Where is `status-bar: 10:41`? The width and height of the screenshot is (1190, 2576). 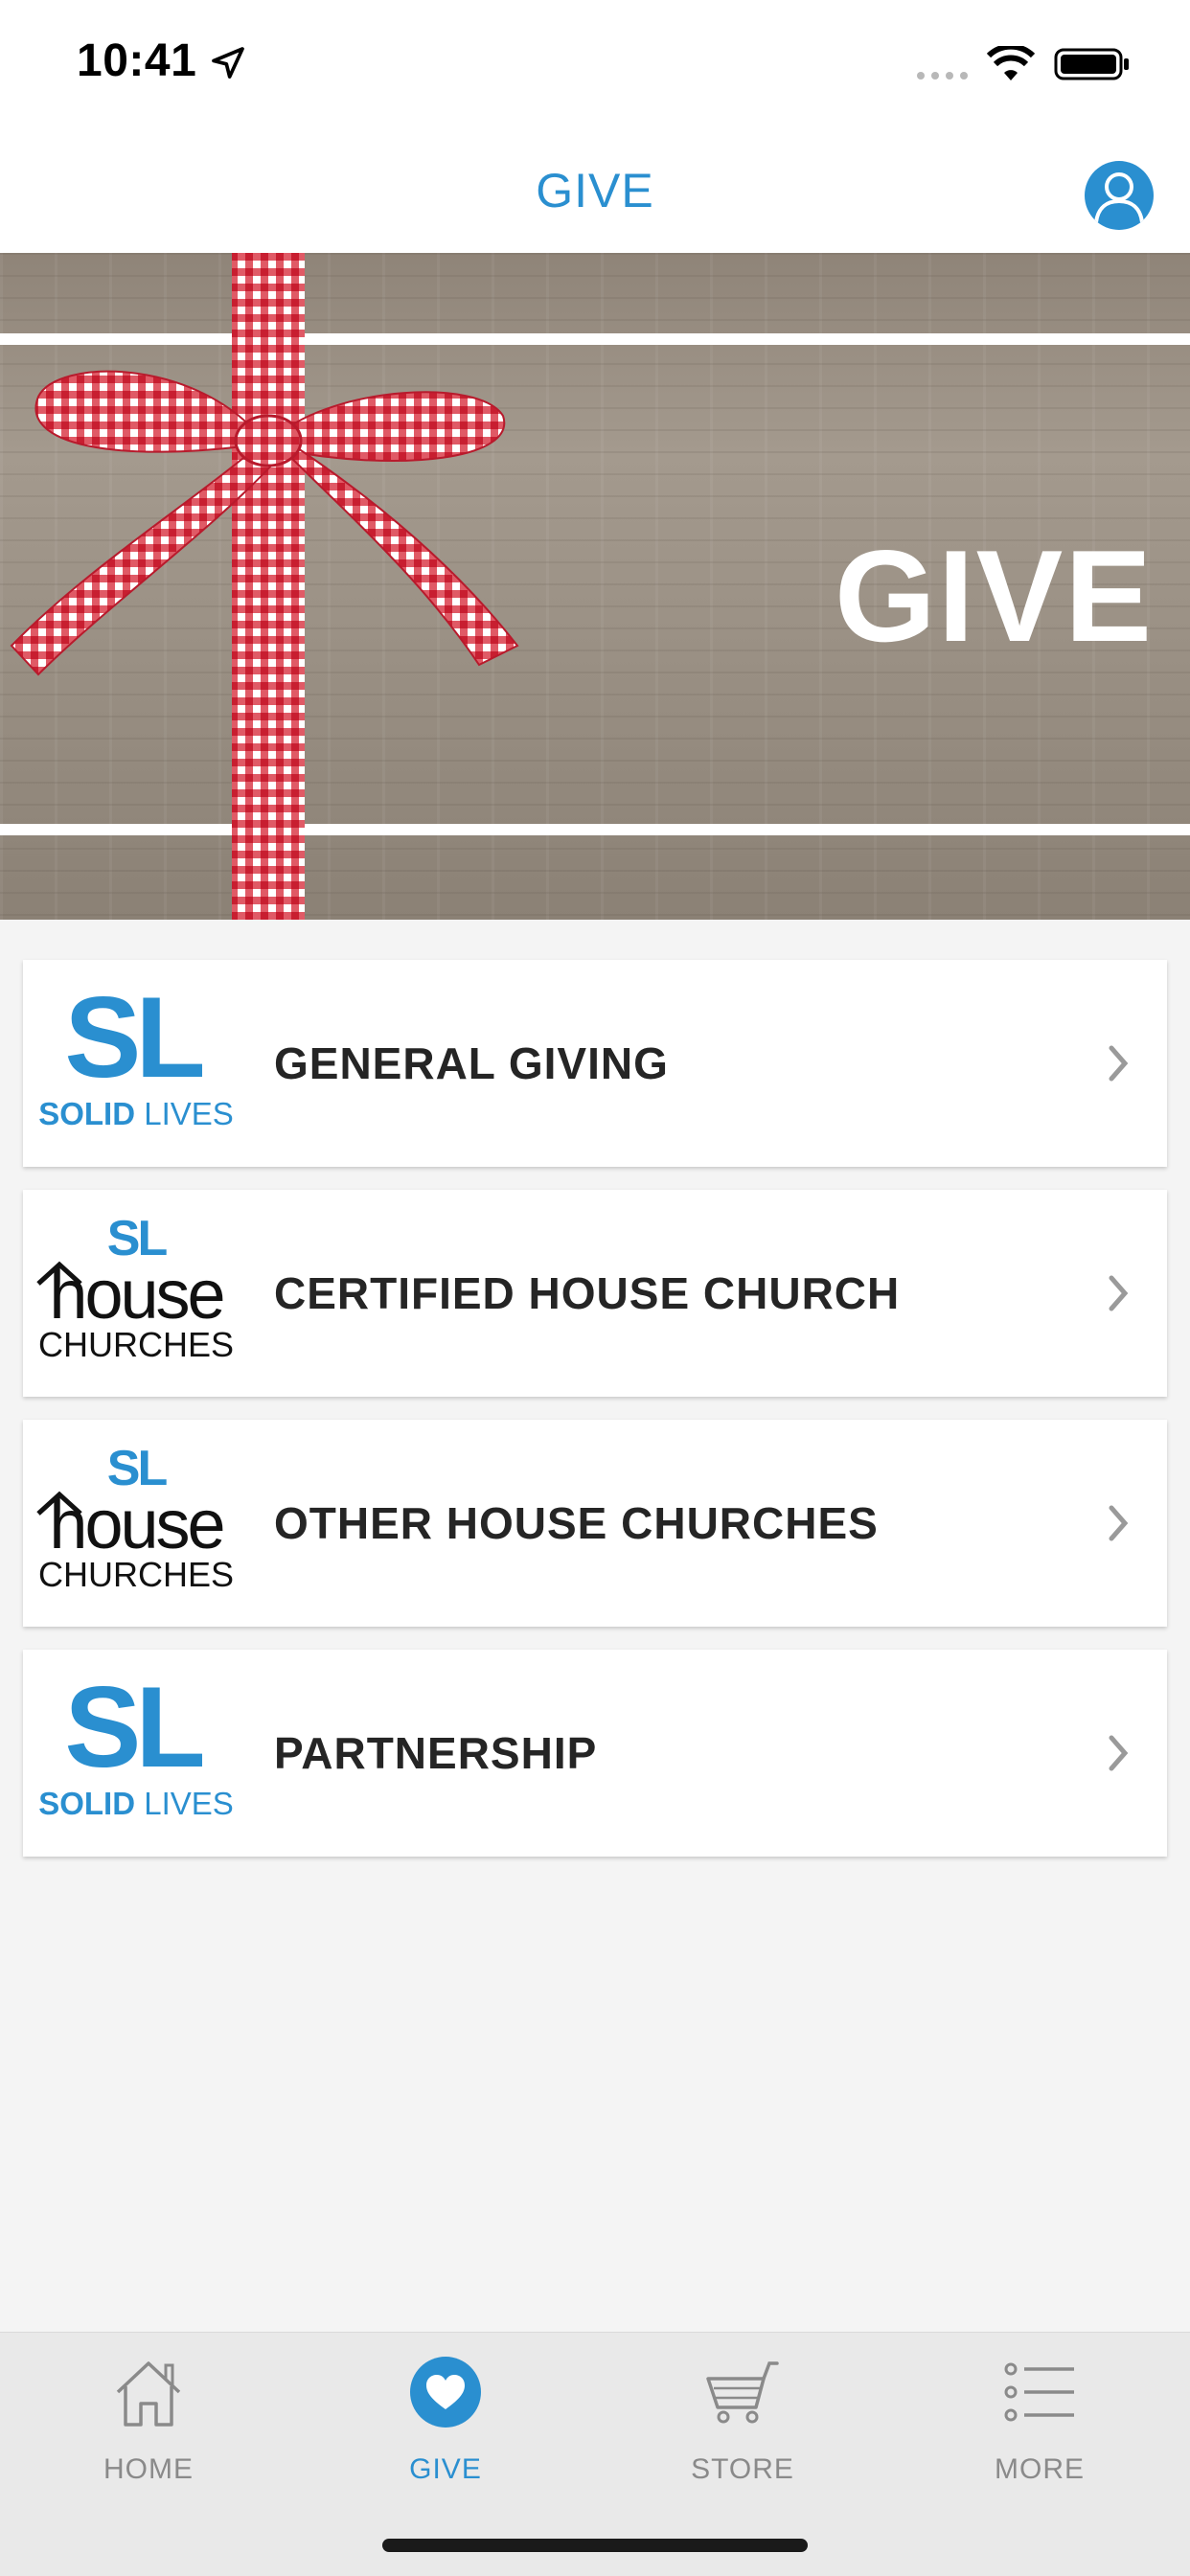 status-bar: 10:41 is located at coordinates (595, 64).